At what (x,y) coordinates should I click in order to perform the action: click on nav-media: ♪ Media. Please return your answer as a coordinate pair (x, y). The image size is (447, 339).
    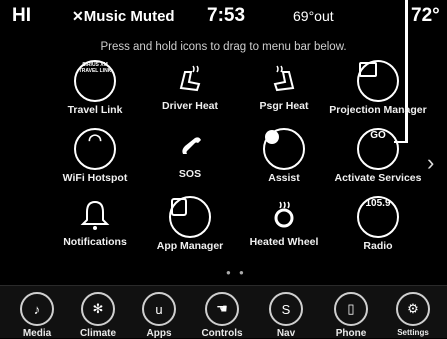
    Looking at the image, I should click on (37, 315).